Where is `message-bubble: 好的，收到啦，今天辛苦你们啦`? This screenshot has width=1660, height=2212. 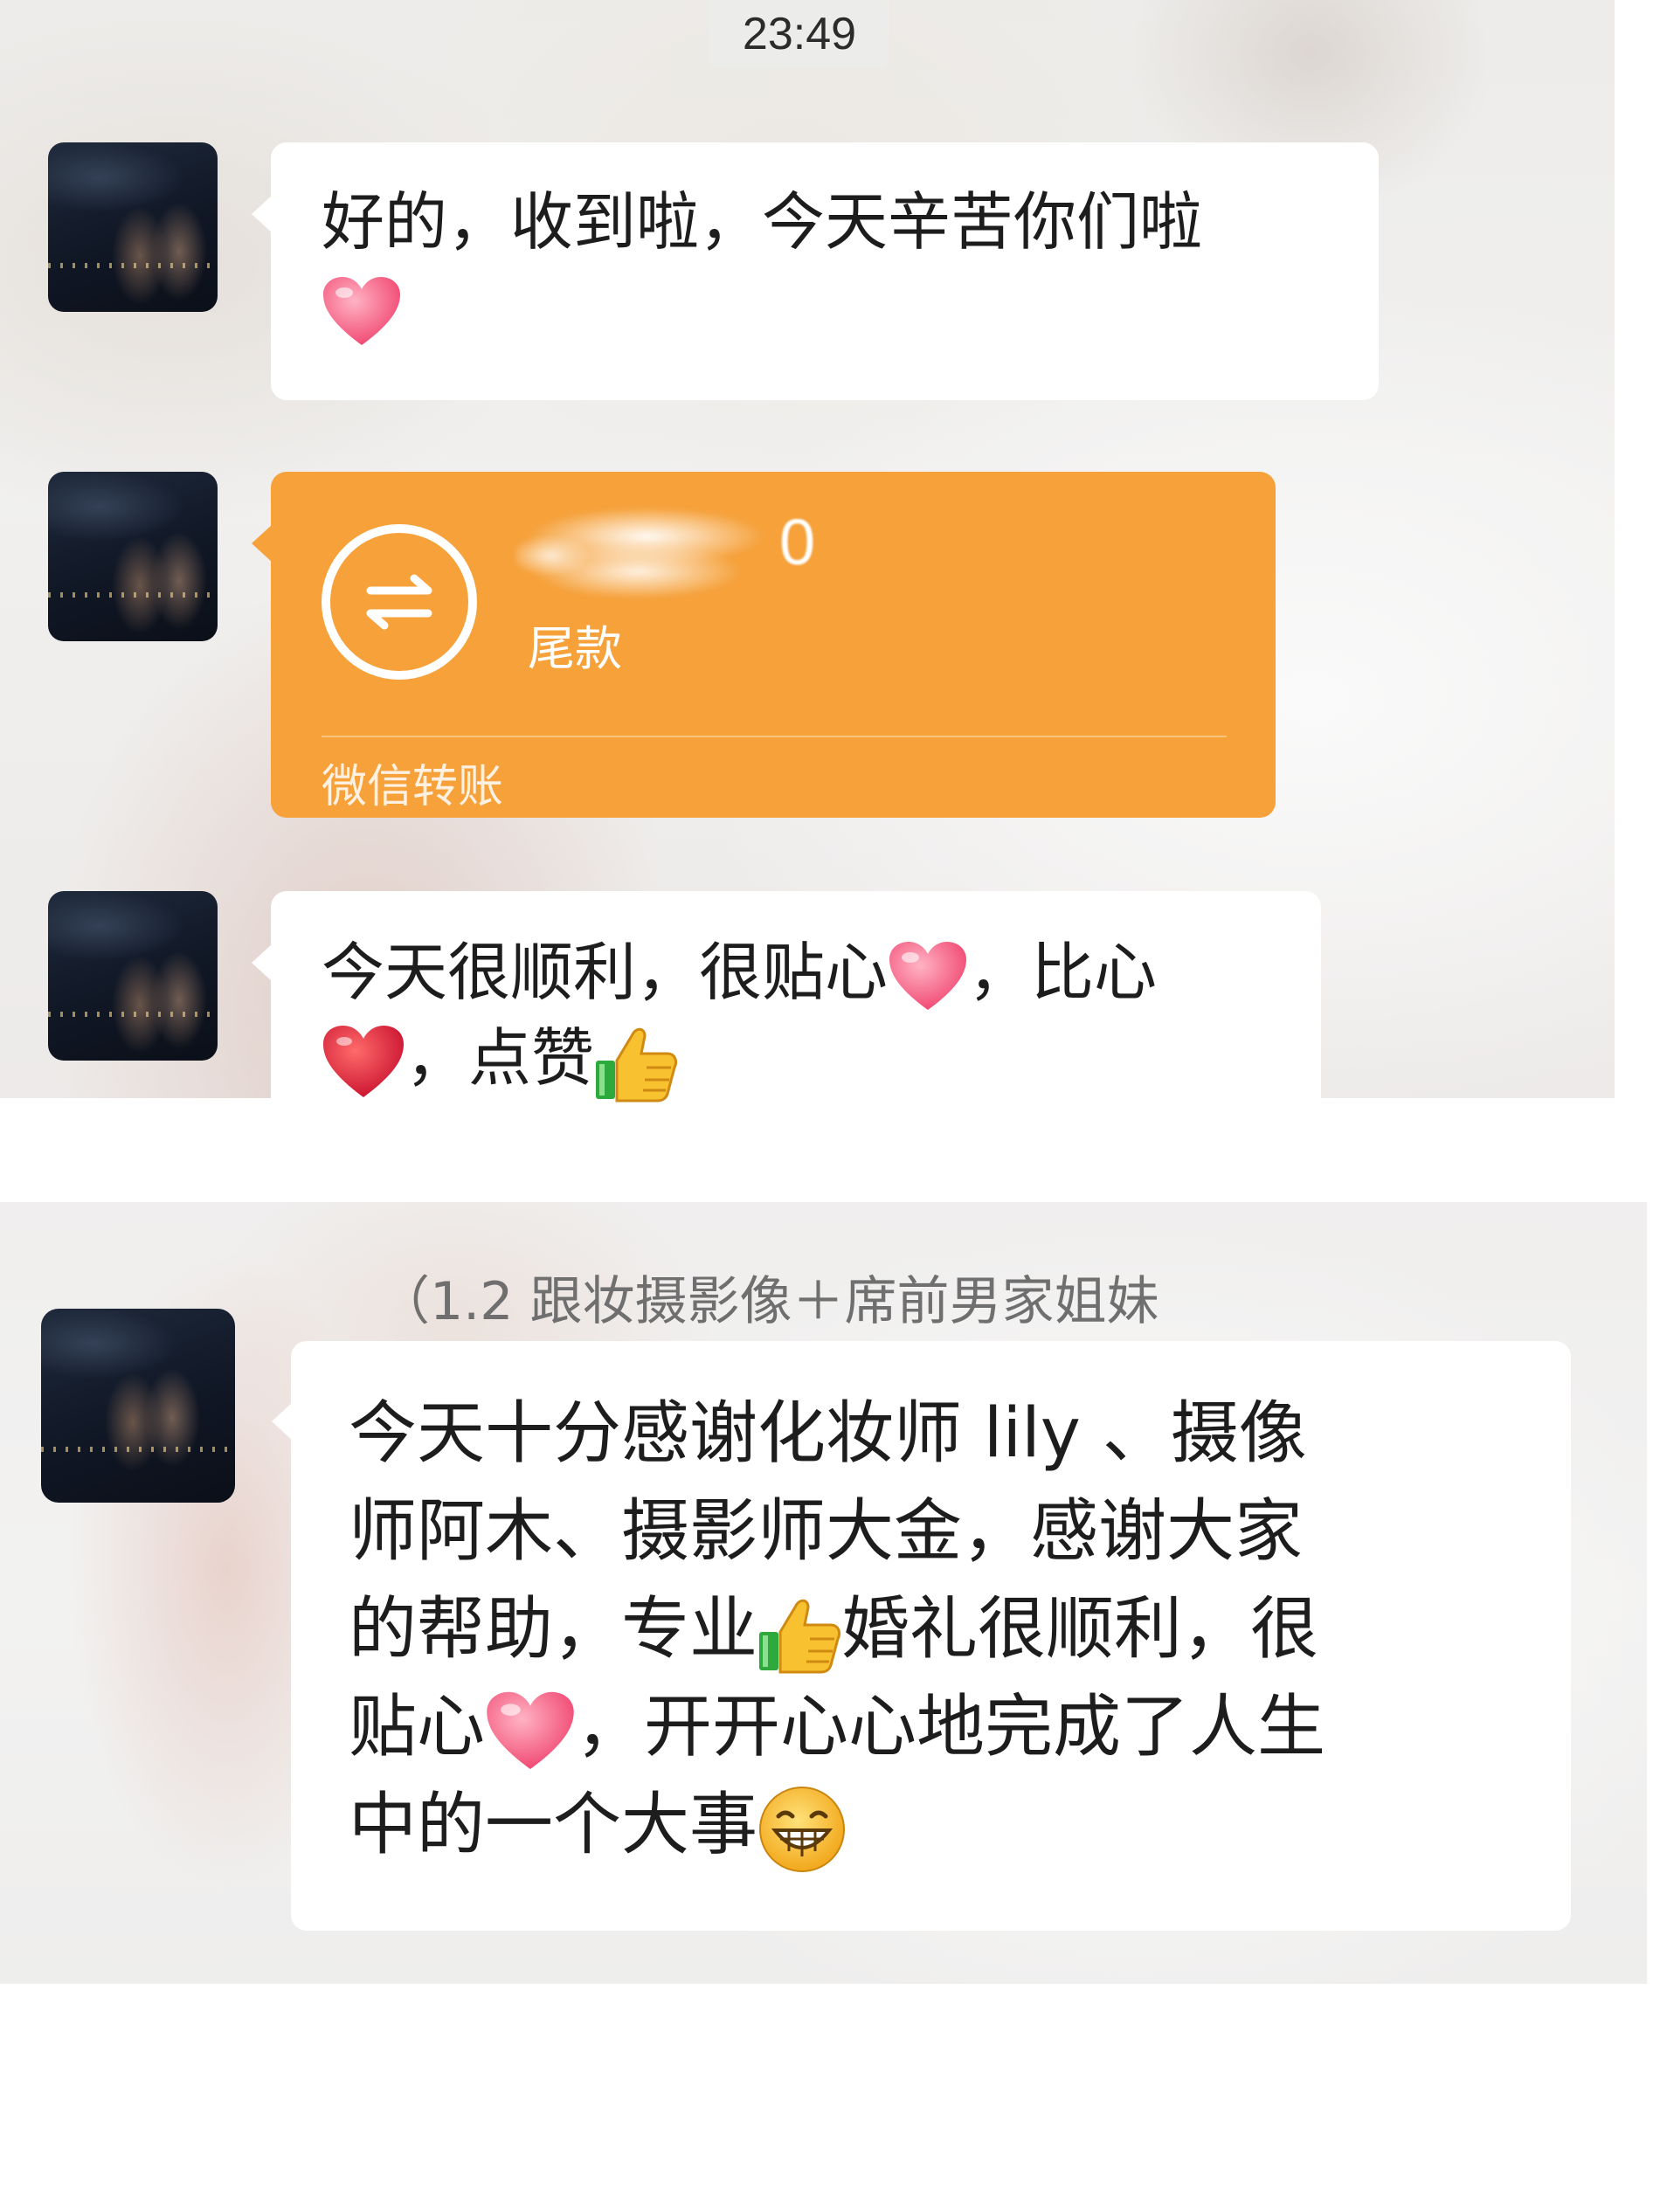 message-bubble: 好的，收到啦，今天辛苦你们啦 is located at coordinates (816, 271).